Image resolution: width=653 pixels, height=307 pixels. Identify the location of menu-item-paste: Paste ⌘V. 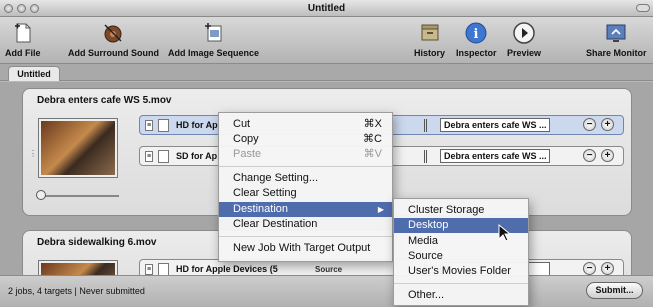
(307, 154).